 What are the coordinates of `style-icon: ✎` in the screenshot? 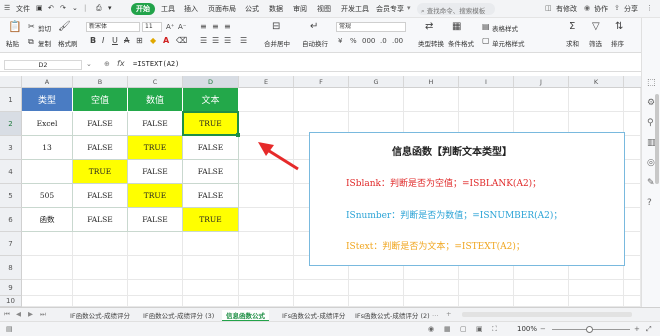 It's located at (651, 183).